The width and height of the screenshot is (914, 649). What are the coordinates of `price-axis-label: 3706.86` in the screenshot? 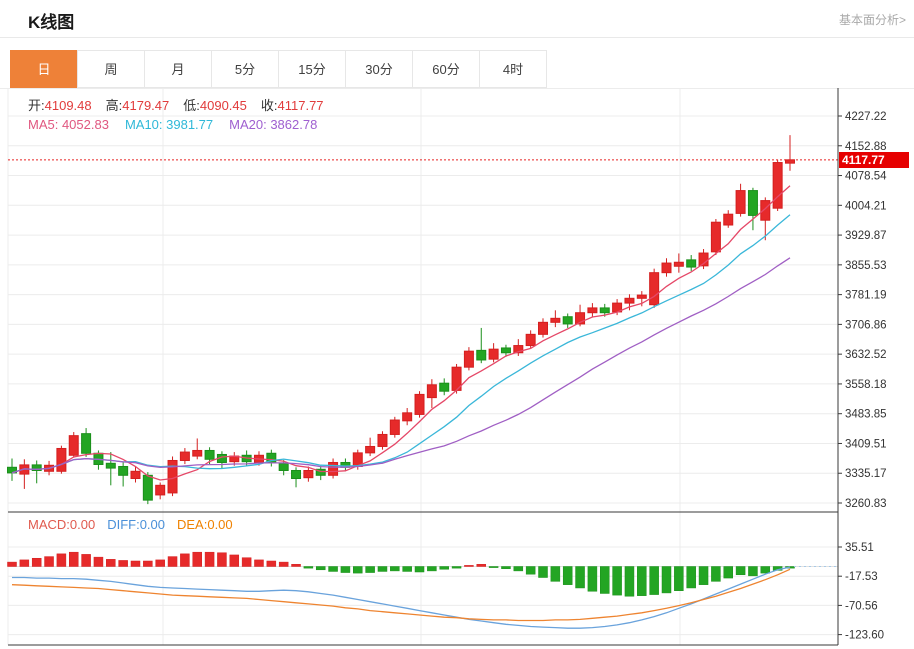 It's located at (866, 325).